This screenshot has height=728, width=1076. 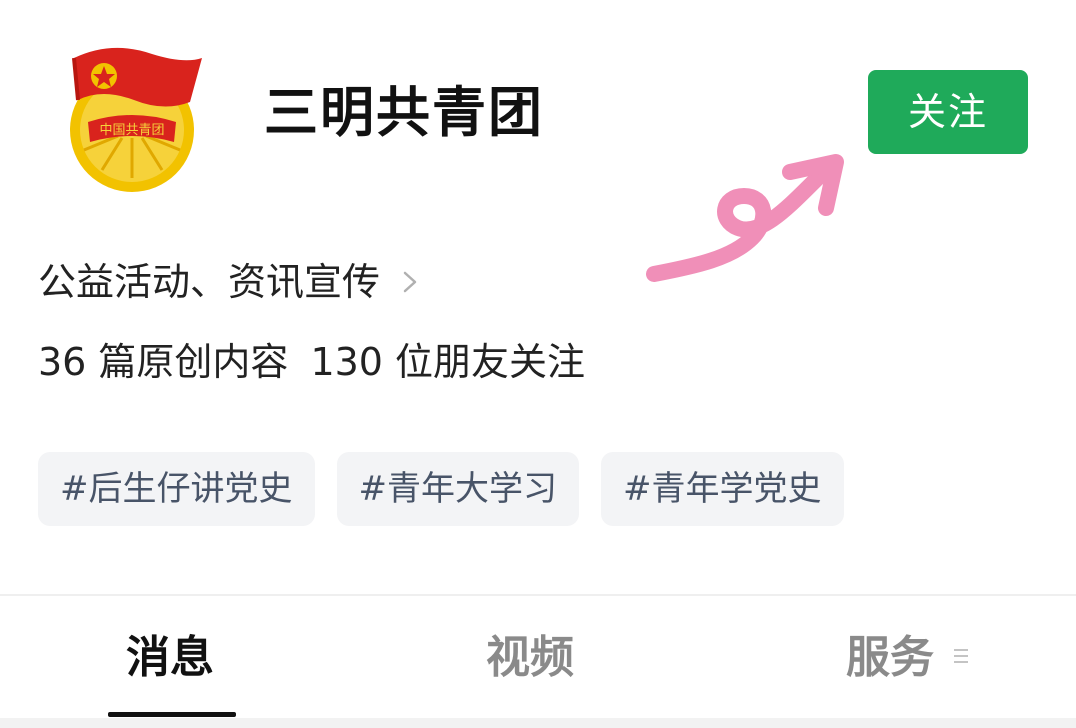 I want to click on account-name: 三明共青团, so click(x=404, y=112).